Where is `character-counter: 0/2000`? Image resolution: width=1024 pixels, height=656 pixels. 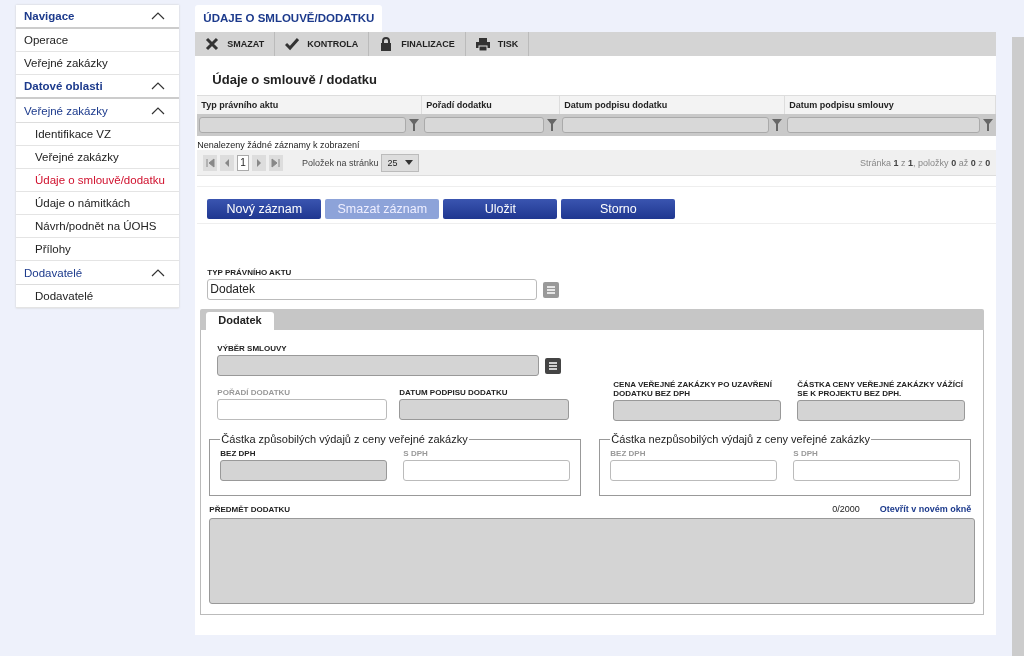
character-counter: 0/2000 is located at coordinates (846, 509).